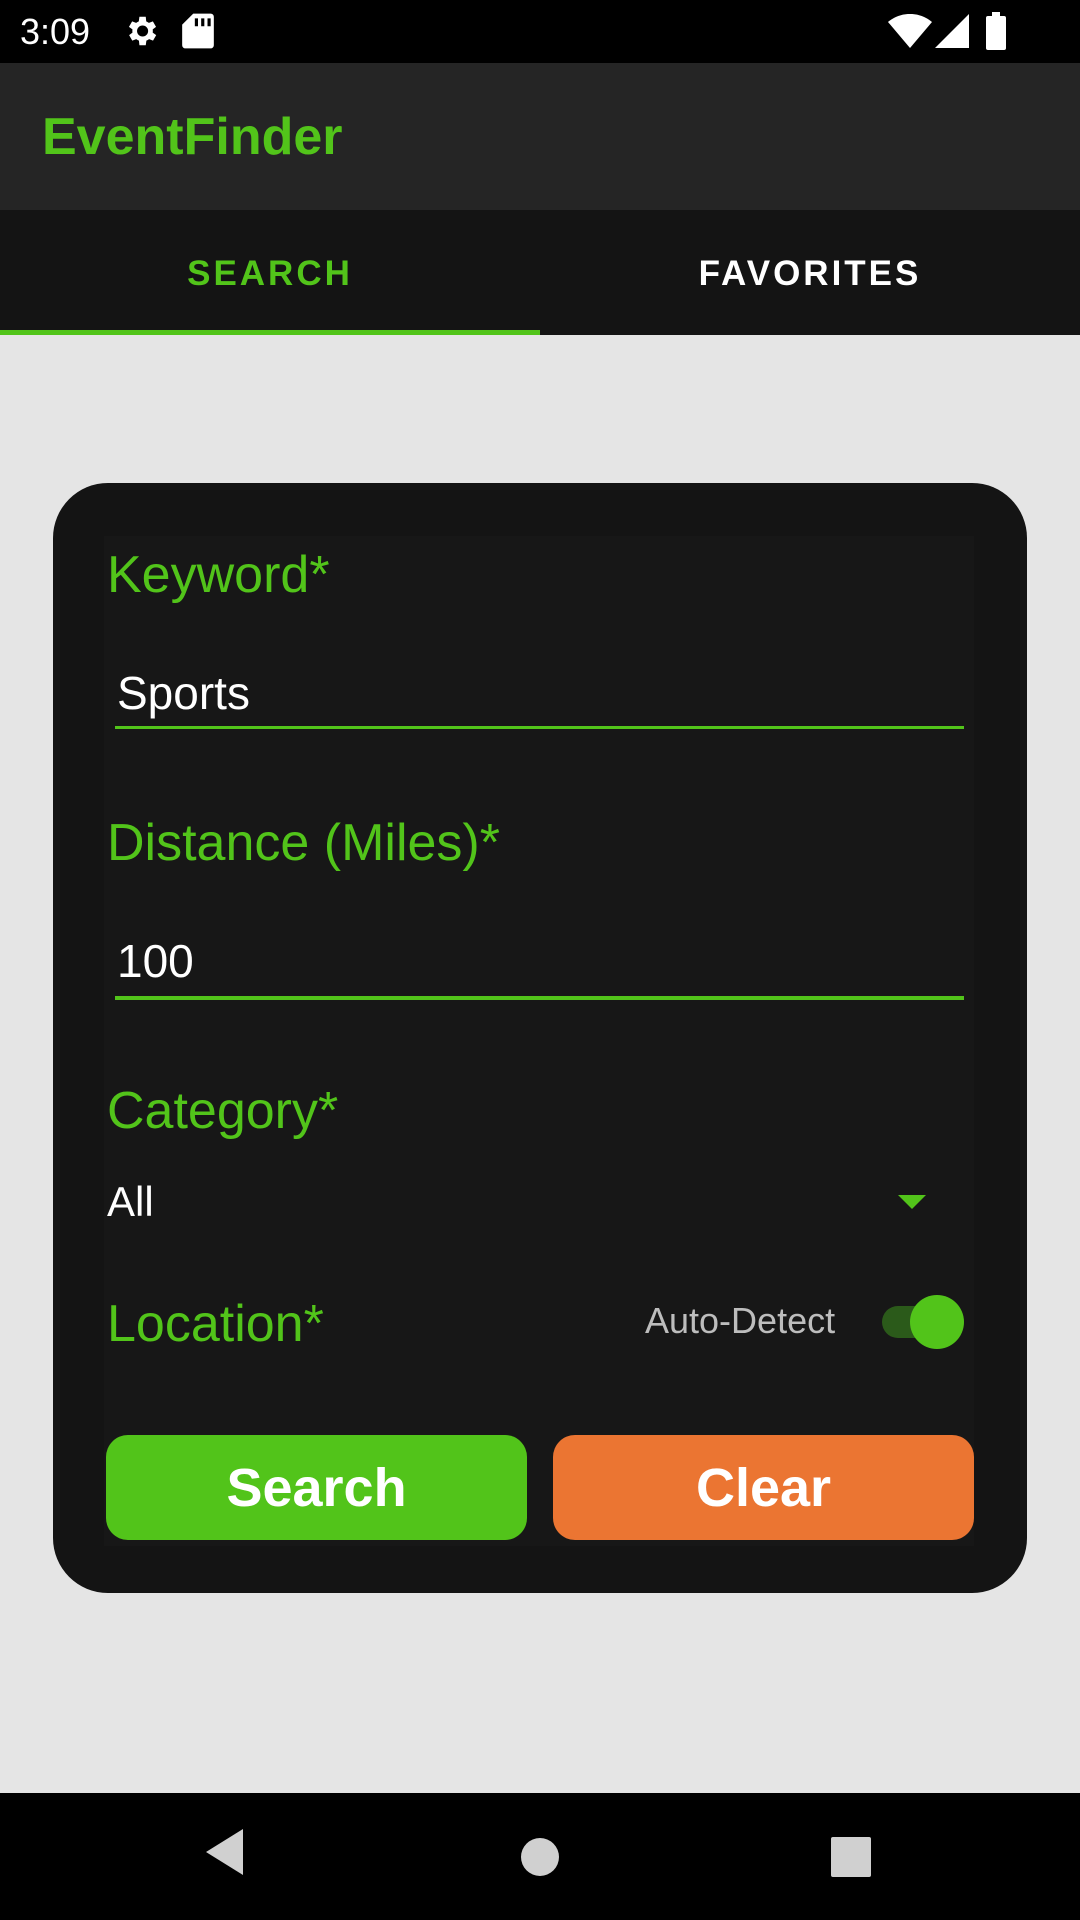 The image size is (1080, 1920). I want to click on category-select-value: All, so click(130, 1201).